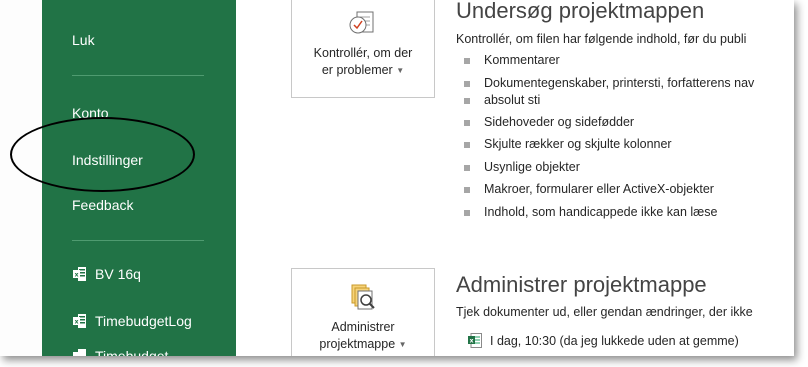 The width and height of the screenshot is (808, 367). Describe the element at coordinates (363, 336) in the screenshot. I see `manage-workbook-label: Administrer projektmappe ▼` at that location.